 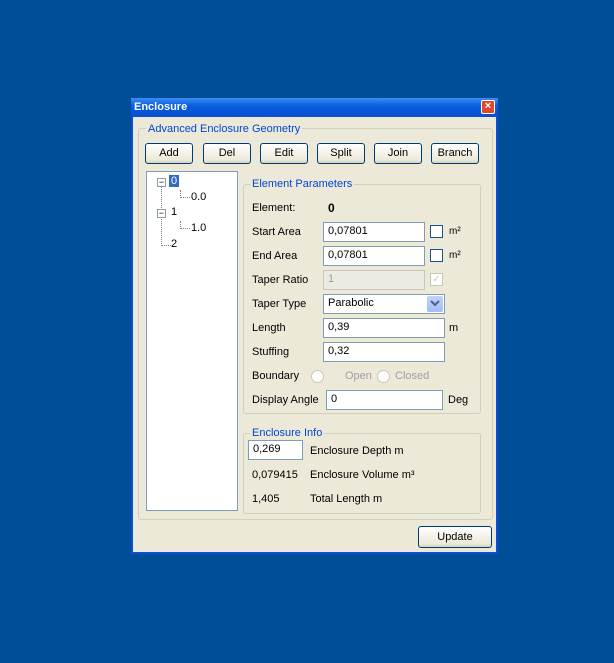 What do you see at coordinates (384, 400) in the screenshot?
I see `display-angle-input: 0` at bounding box center [384, 400].